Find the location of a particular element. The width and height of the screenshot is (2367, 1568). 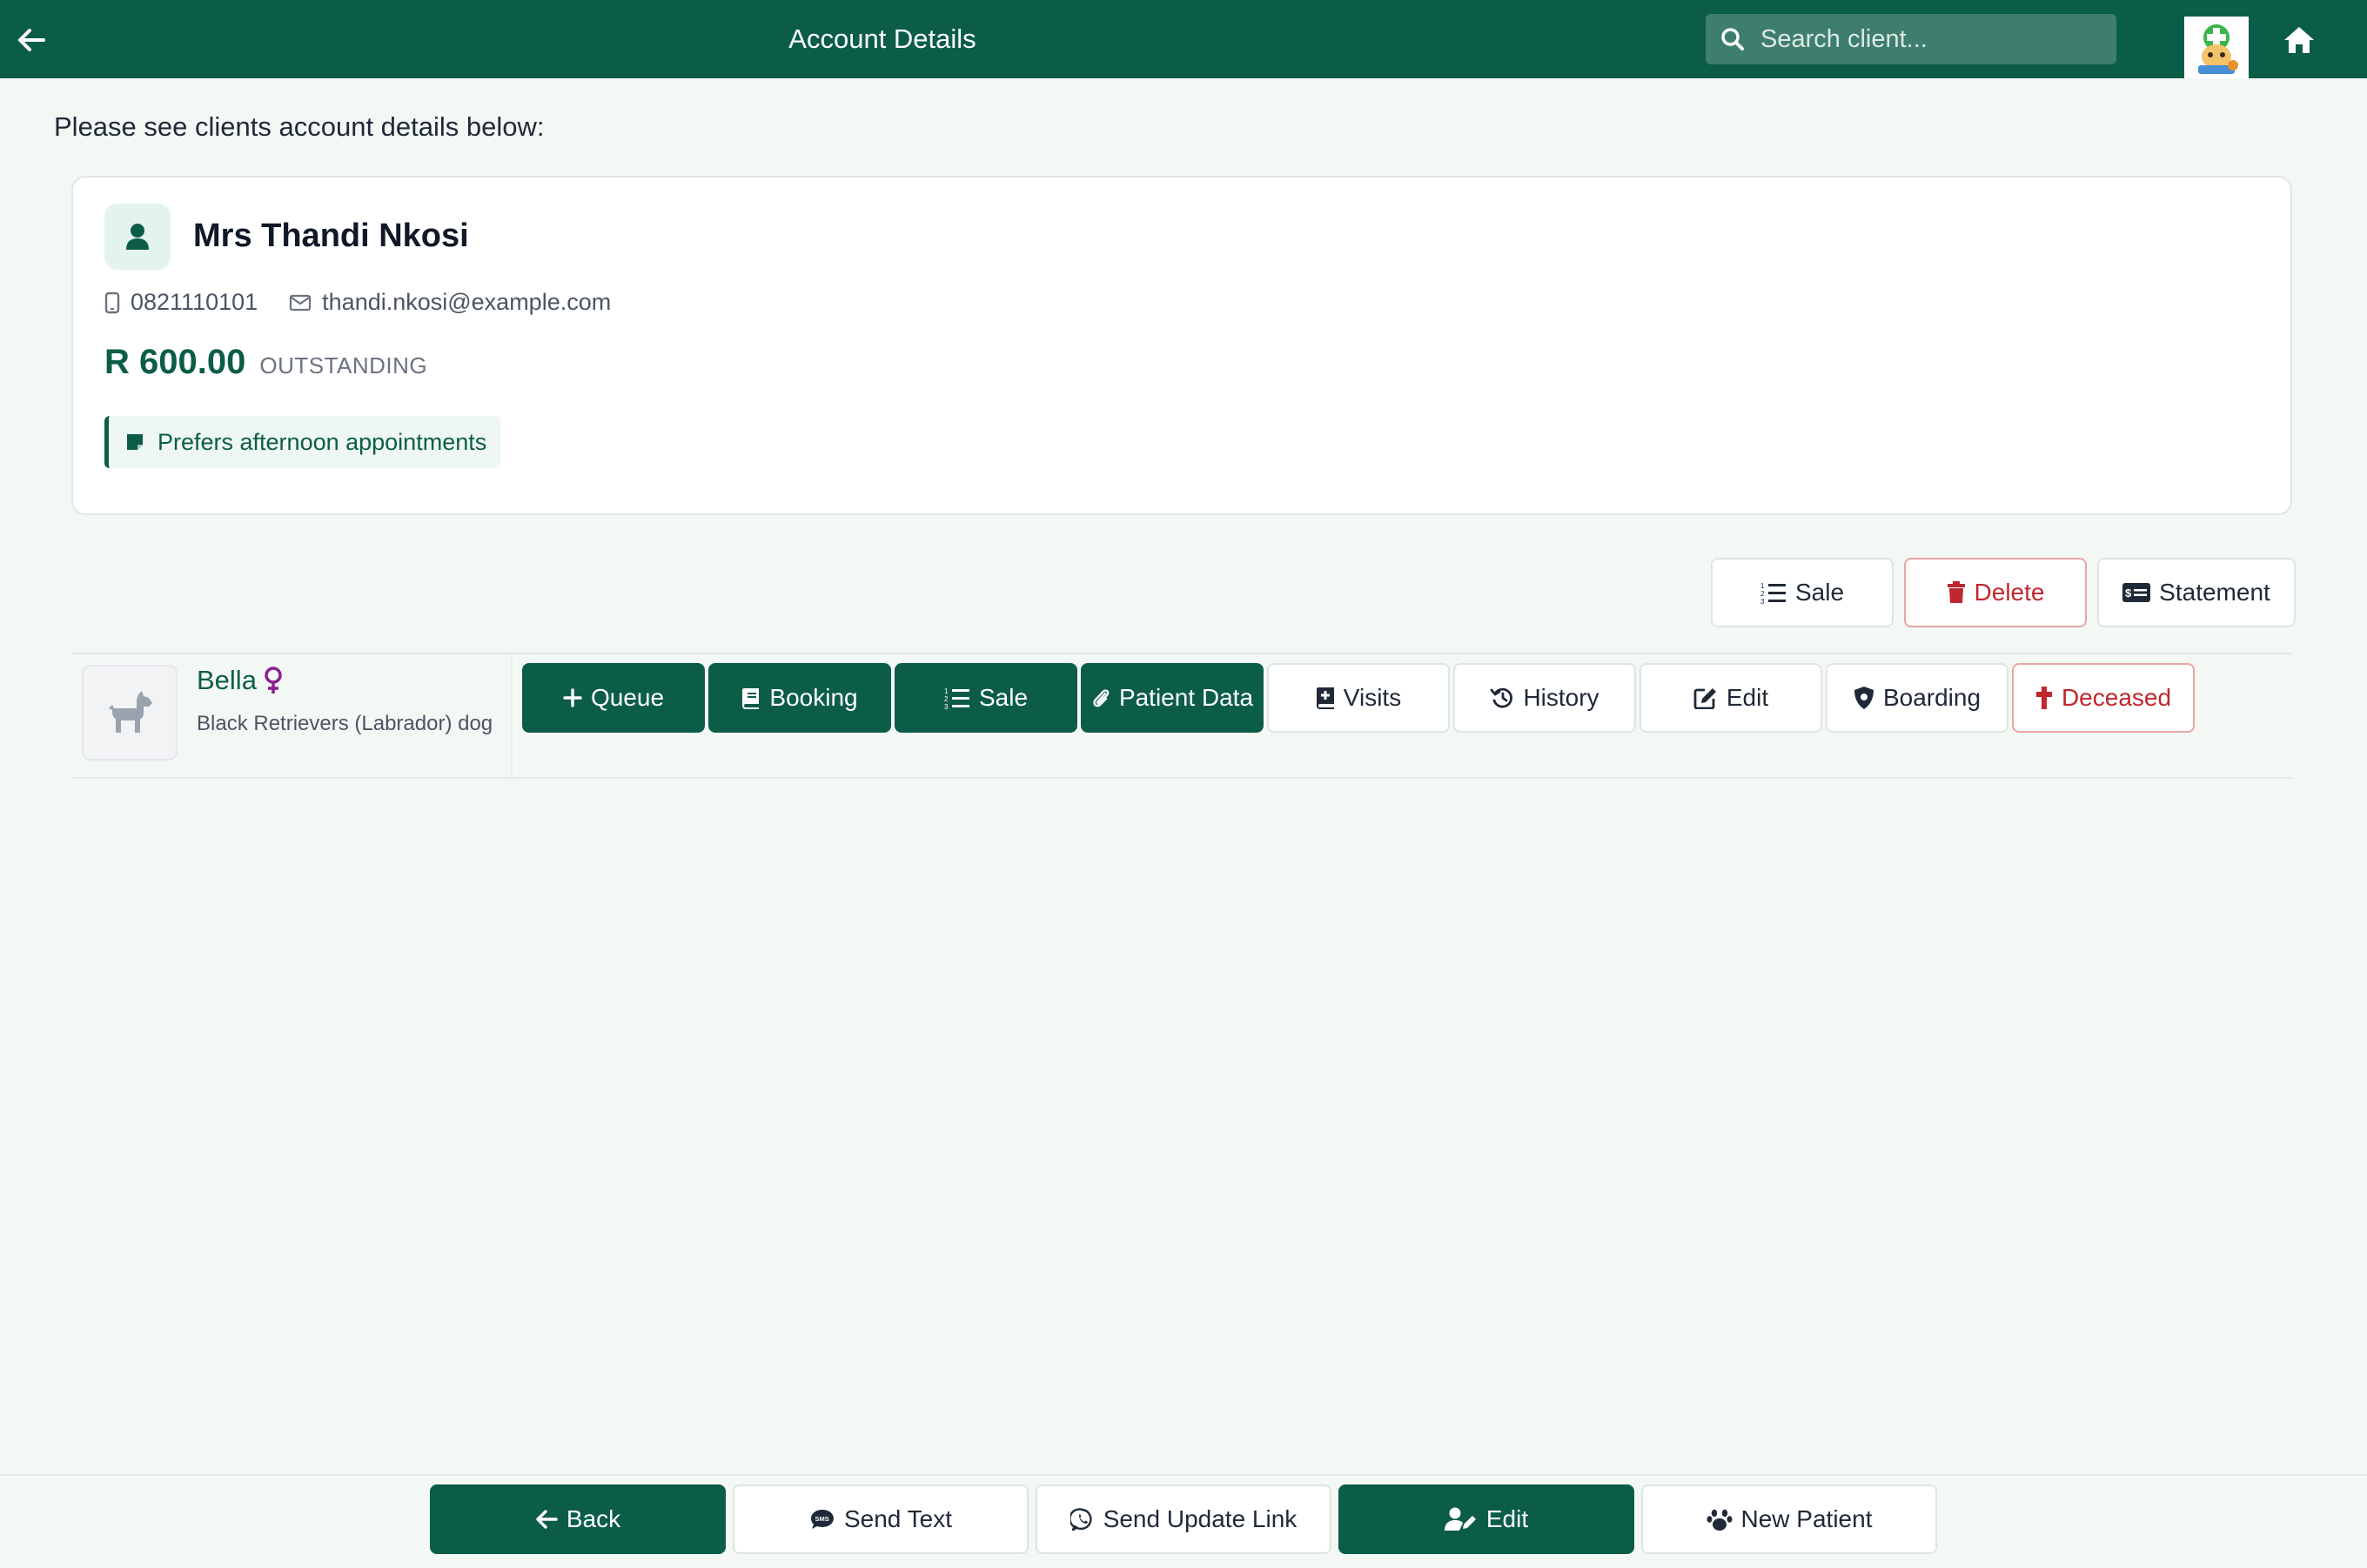

client-note-text: Prefers afternoon appointments is located at coordinates (322, 442).